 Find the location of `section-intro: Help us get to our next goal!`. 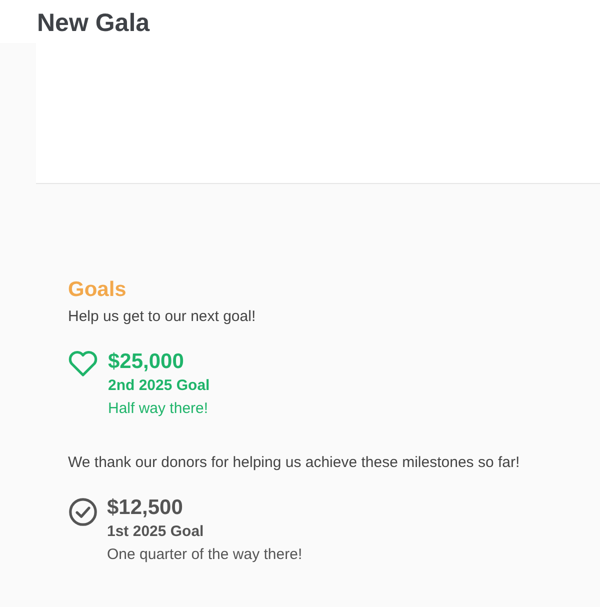

section-intro: Help us get to our next goal! is located at coordinates (162, 317).